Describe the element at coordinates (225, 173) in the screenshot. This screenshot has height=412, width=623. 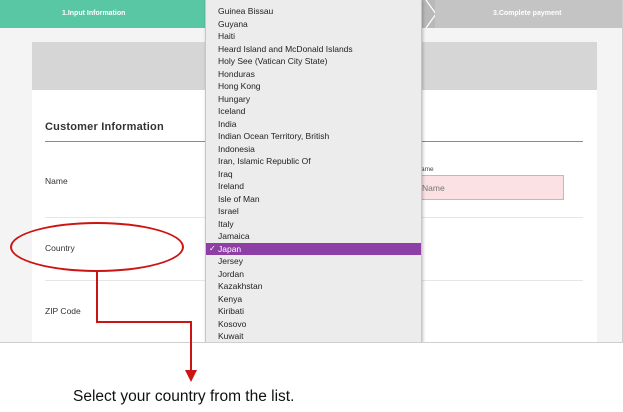
I see `country-option-label: Iraq` at that location.